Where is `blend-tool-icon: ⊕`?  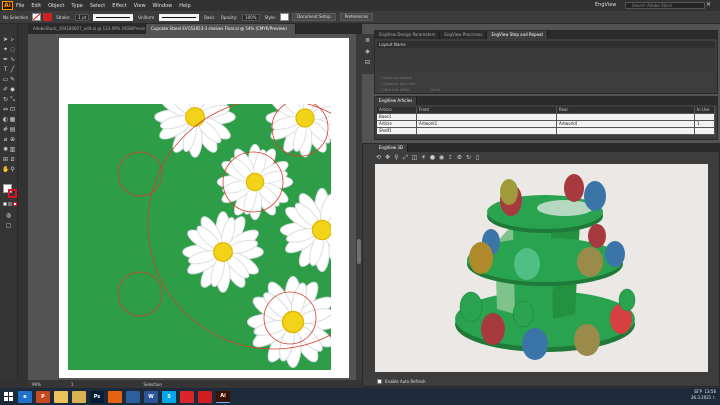 blend-tool-icon: ⊕ is located at coordinates (12, 139).